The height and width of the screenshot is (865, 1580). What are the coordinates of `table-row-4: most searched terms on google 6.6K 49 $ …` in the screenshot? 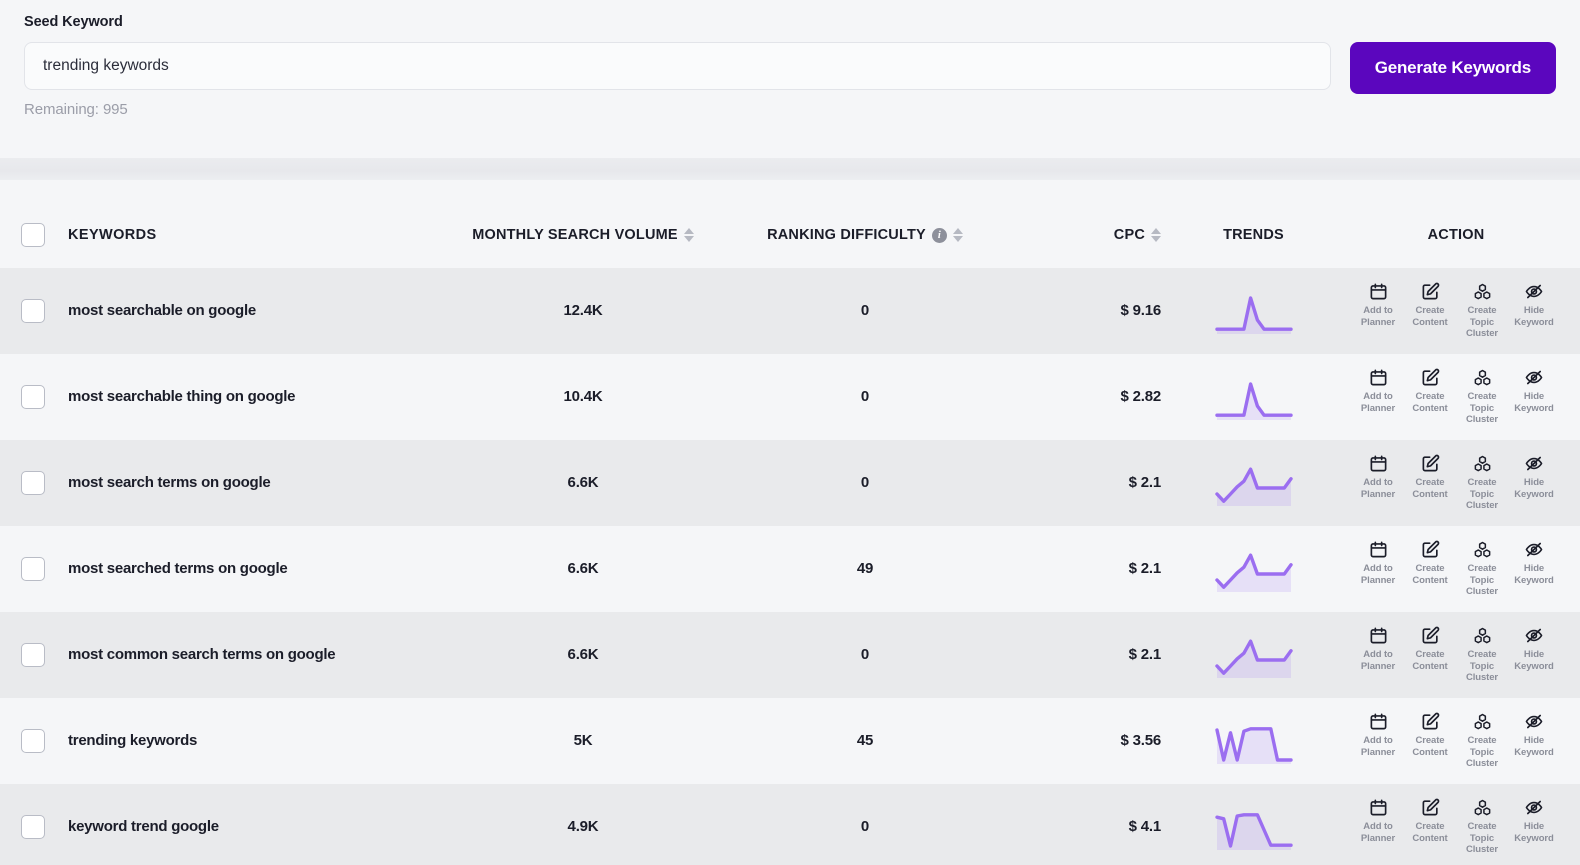 It's located at (790, 569).